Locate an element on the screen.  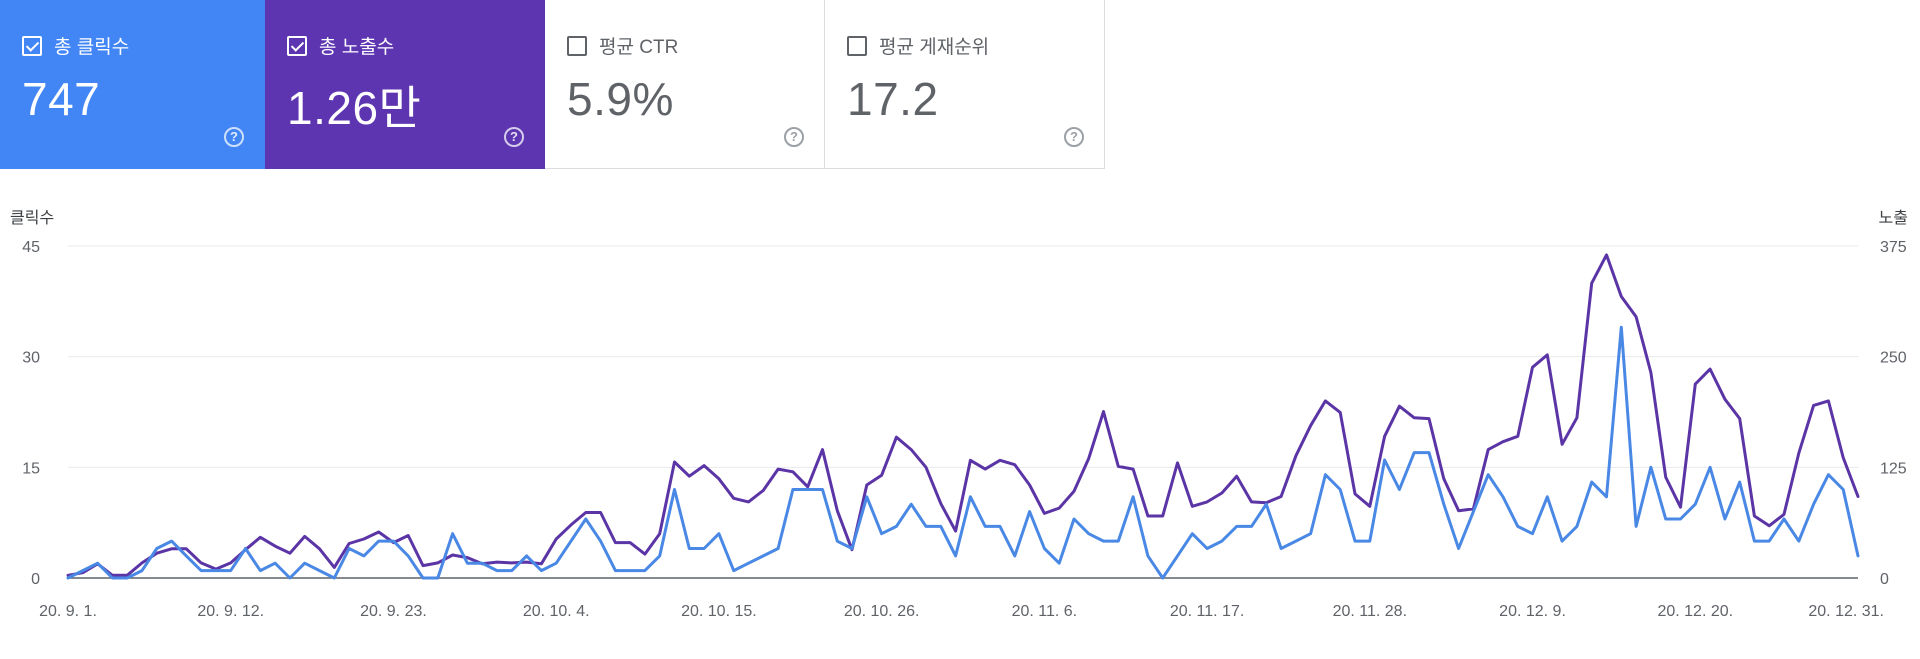
x-tick-label: 20. 9. 1. is located at coordinates (68, 611).